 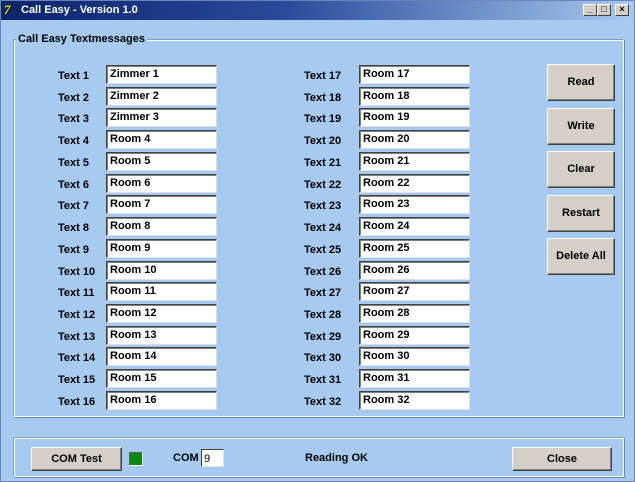 What do you see at coordinates (161, 74) in the screenshot?
I see `text-field-1: Zimmer 1` at bounding box center [161, 74].